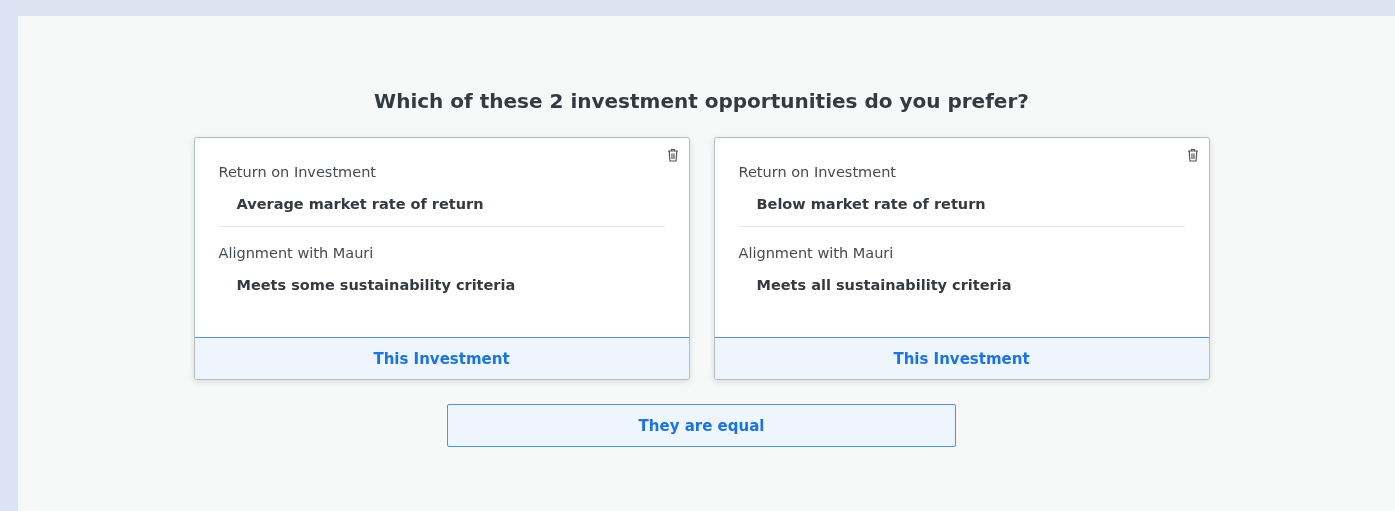  What do you see at coordinates (884, 285) in the screenshot?
I see `attribute-value: Meets all sustainability criteria` at bounding box center [884, 285].